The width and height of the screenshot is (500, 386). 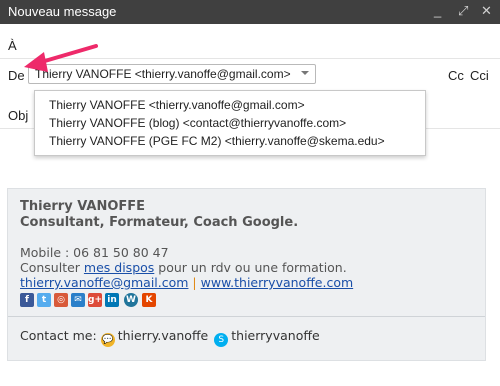 I want to click on klout-icon: K, so click(x=149, y=300).